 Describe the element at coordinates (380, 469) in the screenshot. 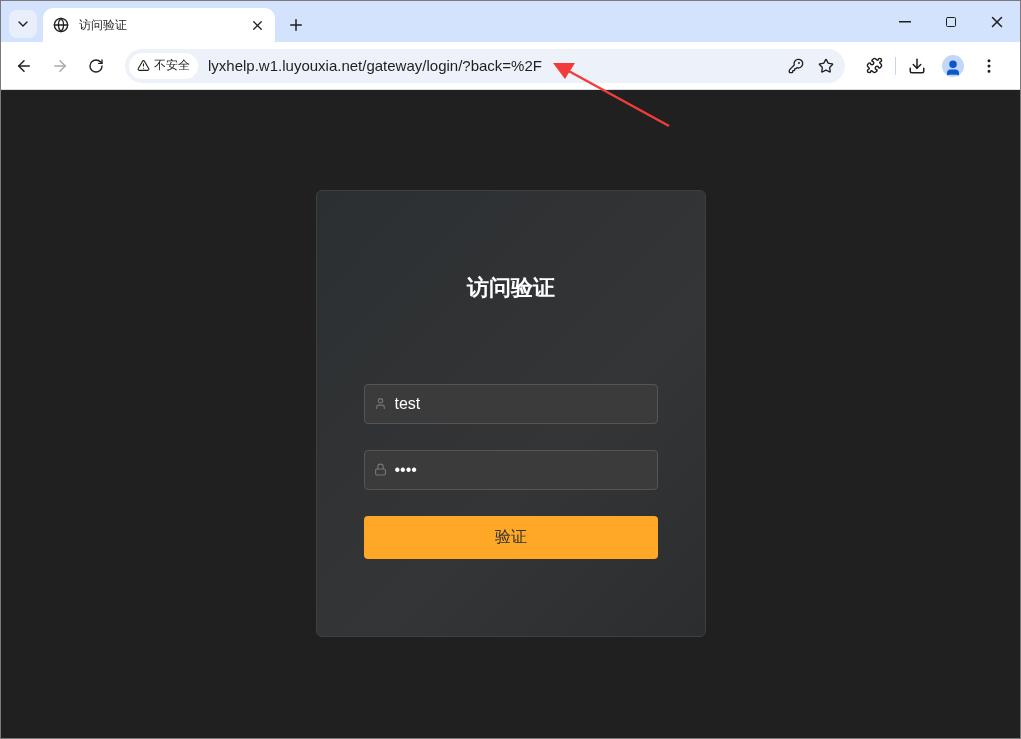

I see `lock-icon` at that location.